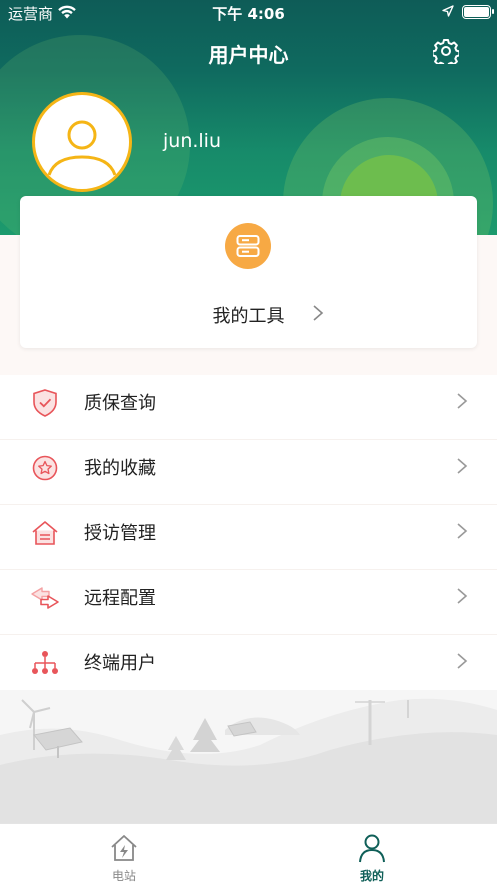  Describe the element at coordinates (446, 51) in the screenshot. I see `gear-icon` at that location.